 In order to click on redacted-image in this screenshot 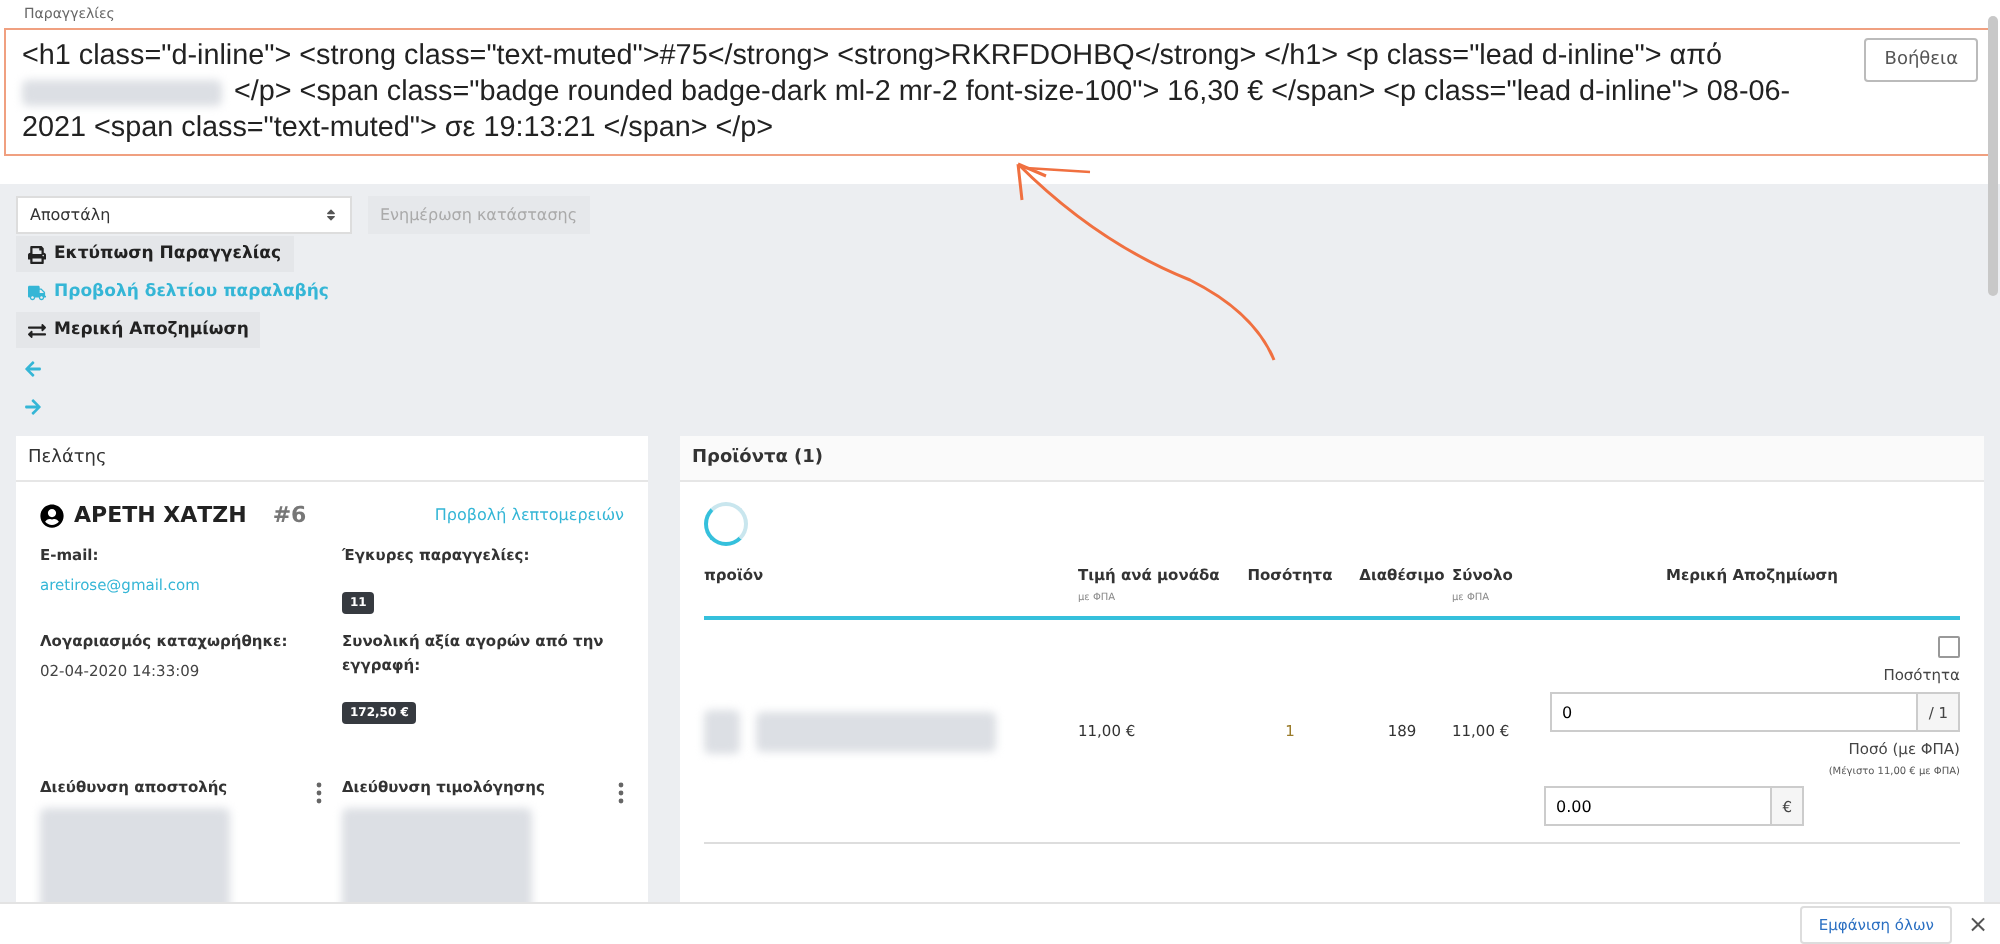, I will do `click(722, 731)`.